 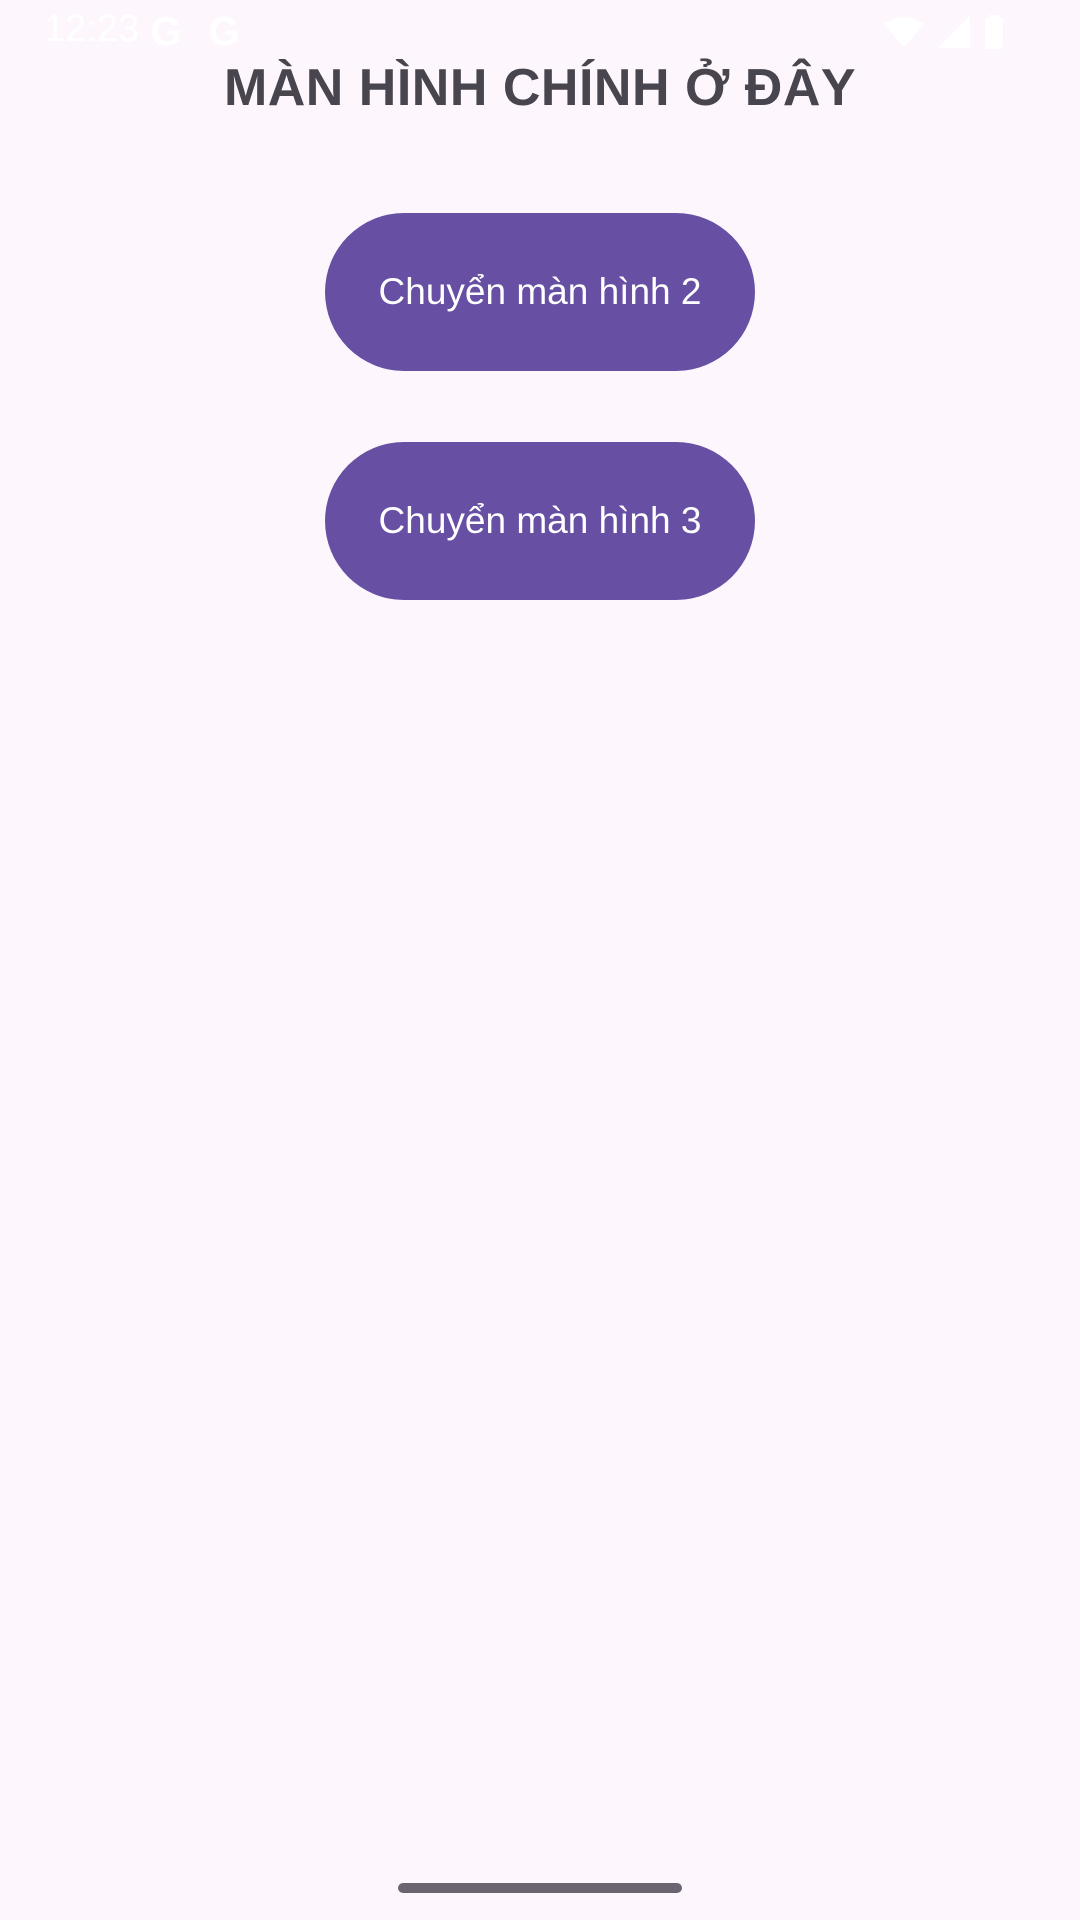 What do you see at coordinates (540, 88) in the screenshot?
I see `page-title: MÀN HÌNH CHÍNH Ở ĐÂY` at bounding box center [540, 88].